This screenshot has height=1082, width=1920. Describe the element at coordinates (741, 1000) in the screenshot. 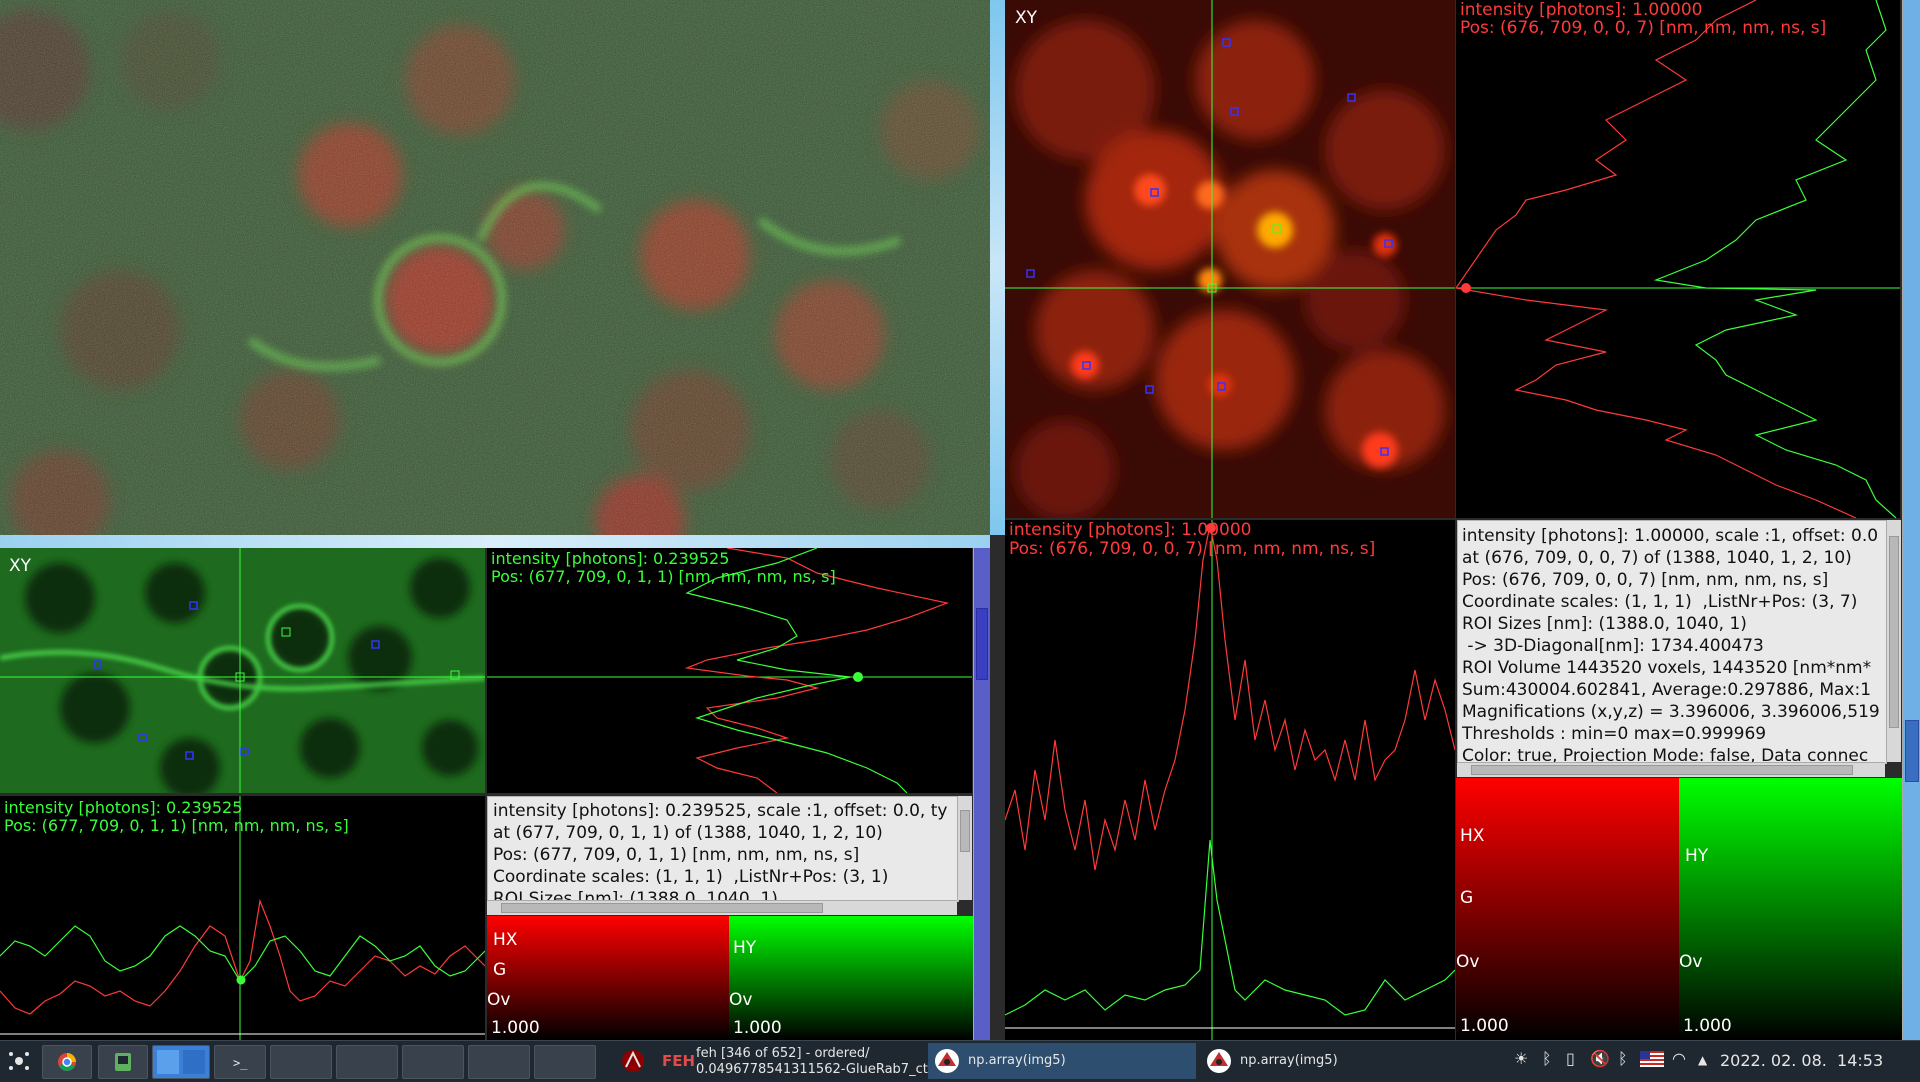

I see `left-cmap-green-ov: Ov` at that location.